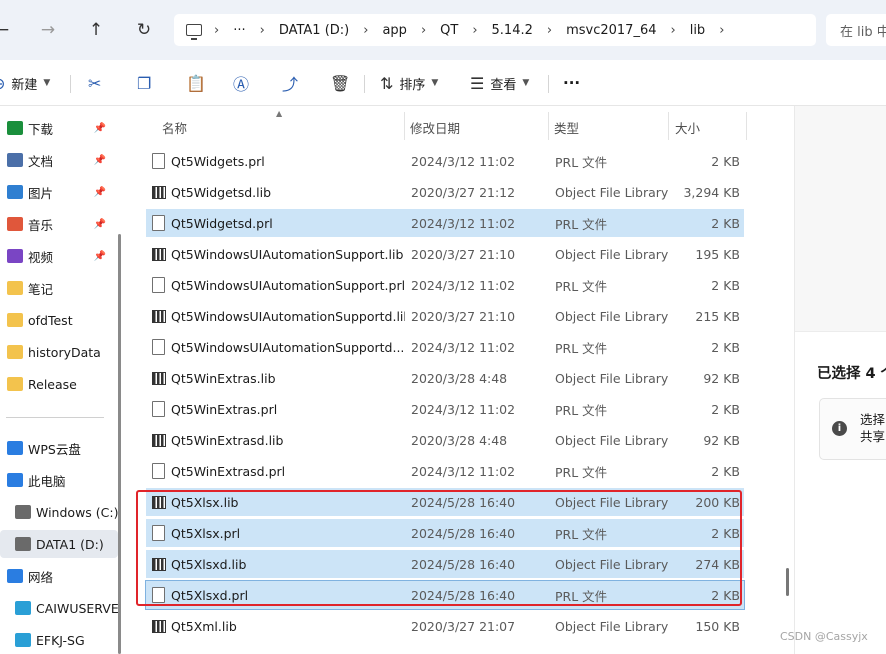 The image size is (886, 654). I want to click on breadcrumb-drive: DATA1 (D:), so click(314, 30).